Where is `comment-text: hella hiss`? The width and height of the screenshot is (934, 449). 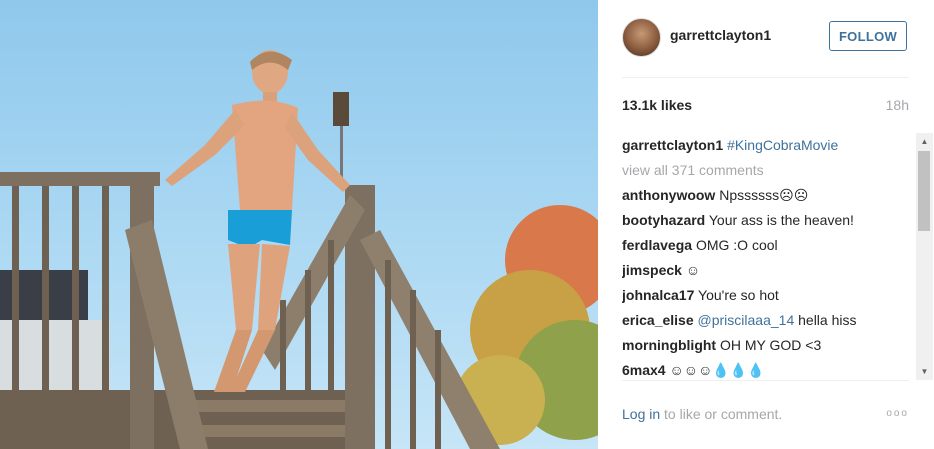
comment-text: hella hiss is located at coordinates (827, 320).